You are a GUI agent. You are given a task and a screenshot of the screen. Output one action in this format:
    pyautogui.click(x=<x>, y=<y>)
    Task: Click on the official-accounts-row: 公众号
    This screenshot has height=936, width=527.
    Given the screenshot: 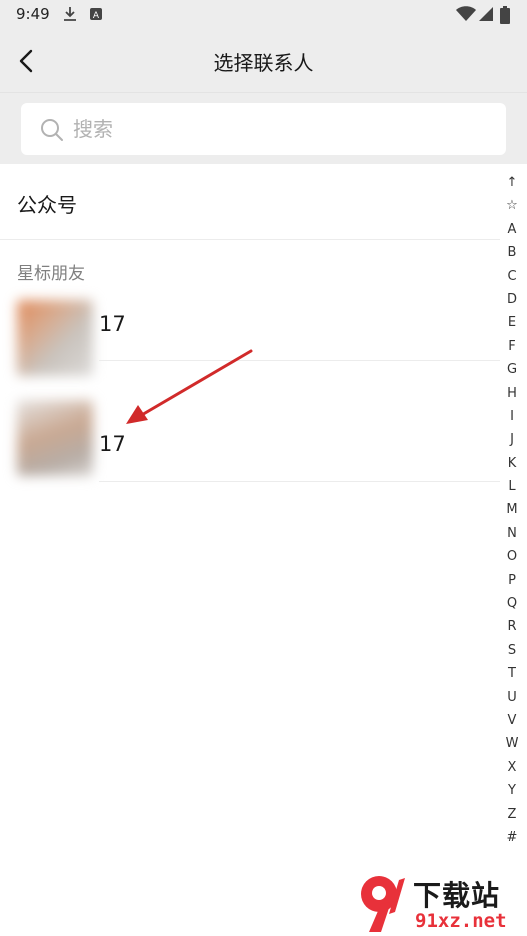 What is the action you would take?
    pyautogui.click(x=250, y=202)
    